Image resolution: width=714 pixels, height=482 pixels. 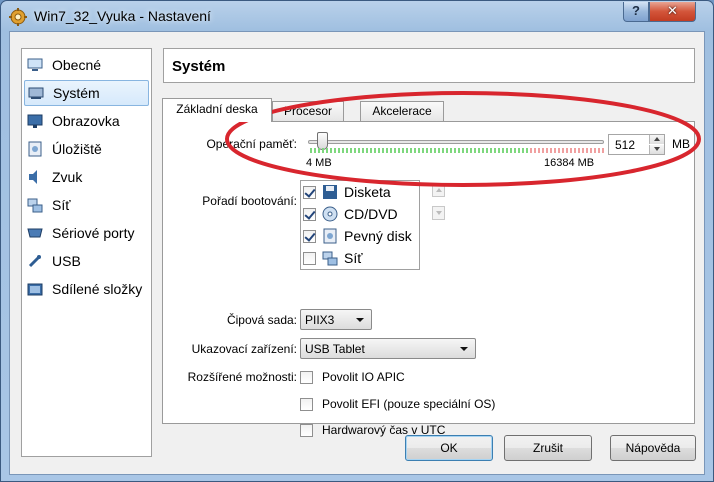 I want to click on sidebar-item-general: Obecné, so click(x=86, y=65).